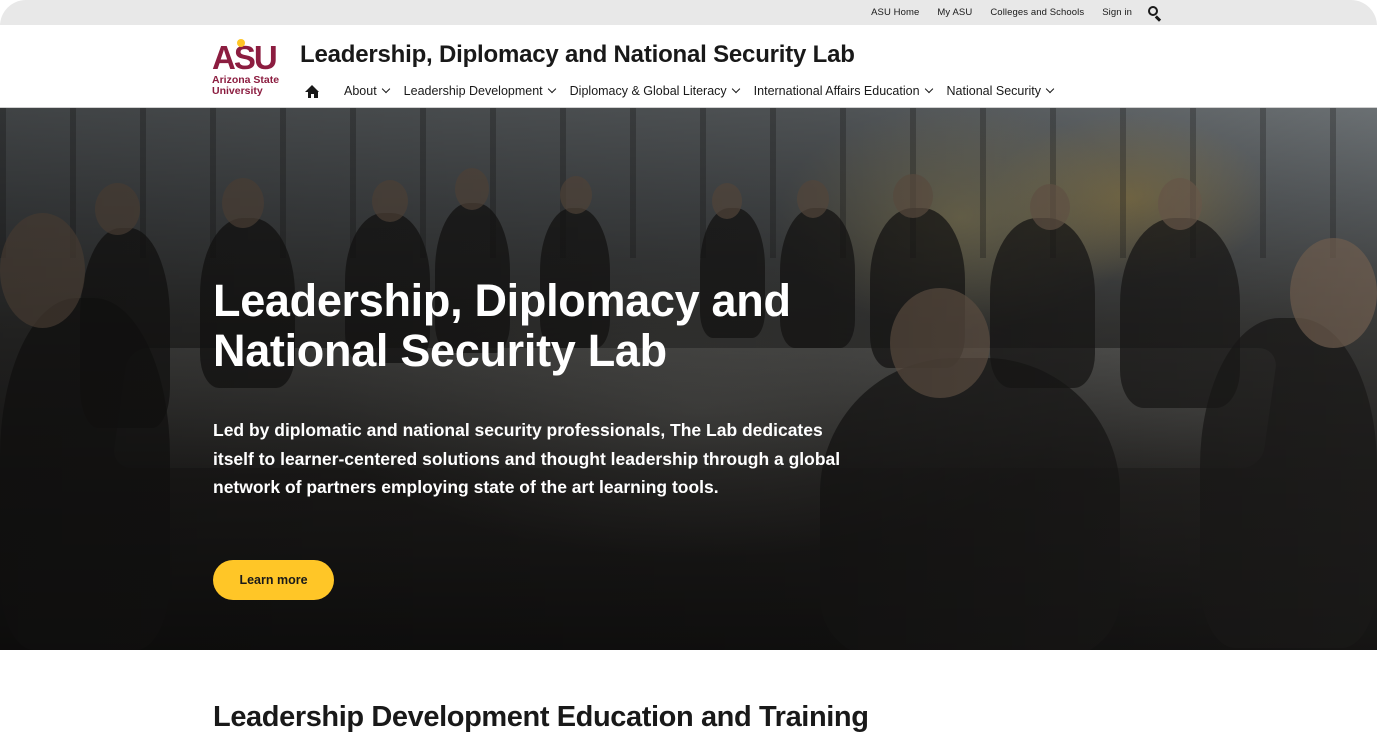 This screenshot has height=750, width=1377. What do you see at coordinates (237, 91) in the screenshot?
I see `asu-logo-line2: University` at bounding box center [237, 91].